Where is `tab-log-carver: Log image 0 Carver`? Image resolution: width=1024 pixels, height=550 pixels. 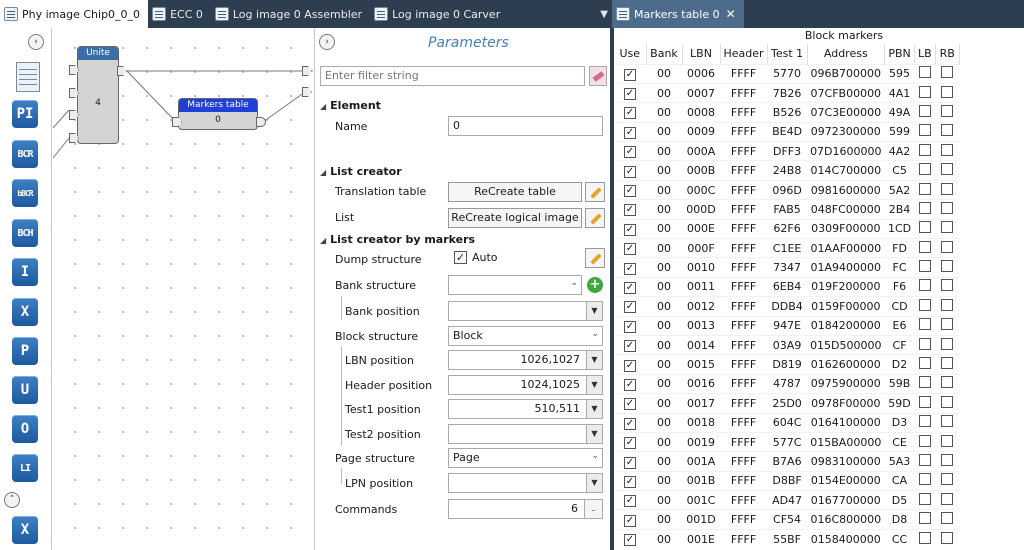
tab-log-carver: Log image 0 Carver is located at coordinates (439, 14).